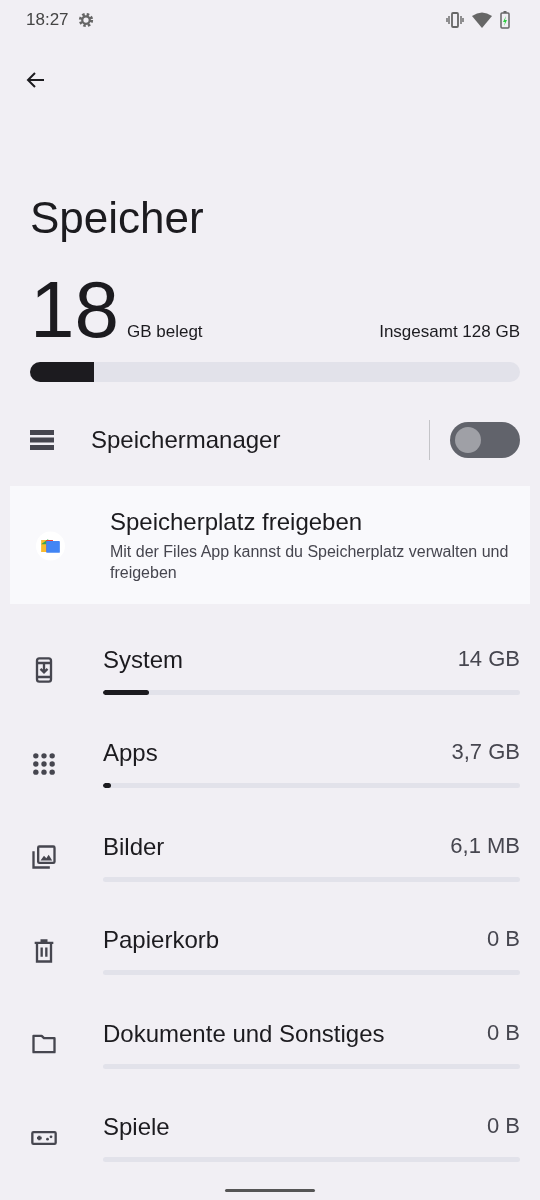  Describe the element at coordinates (270, 857) in the screenshot. I see `storage-category: Bilder 6,1 MB` at that location.